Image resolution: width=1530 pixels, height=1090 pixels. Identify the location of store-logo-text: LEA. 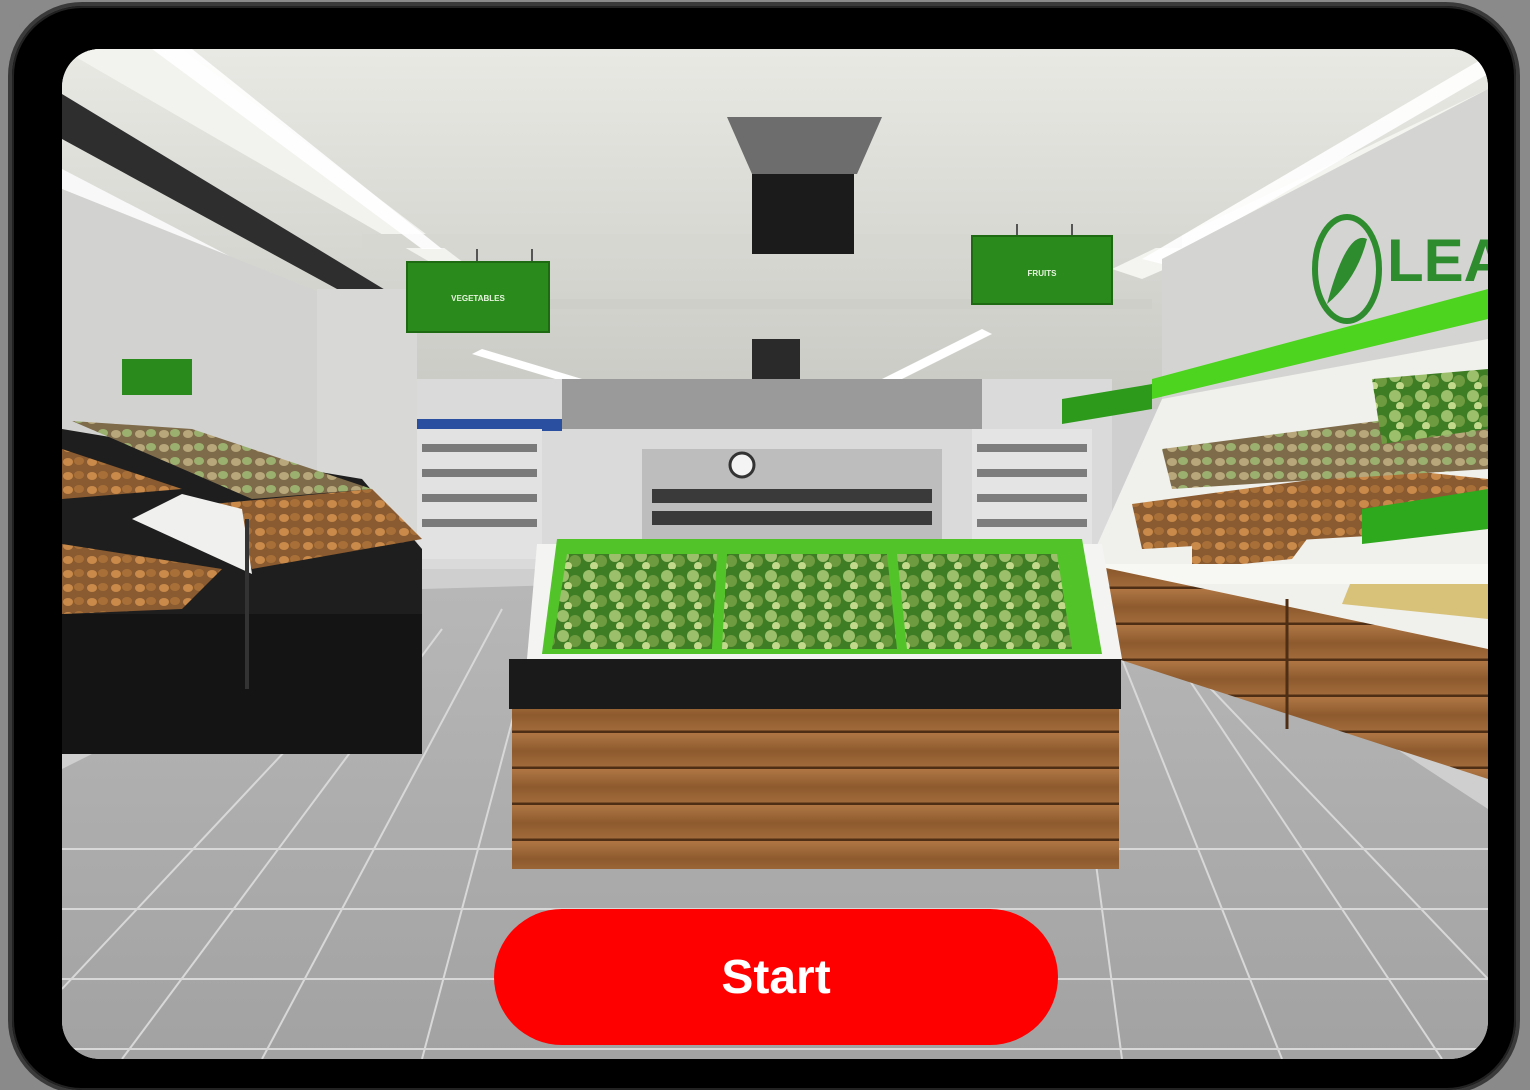
(1437, 260).